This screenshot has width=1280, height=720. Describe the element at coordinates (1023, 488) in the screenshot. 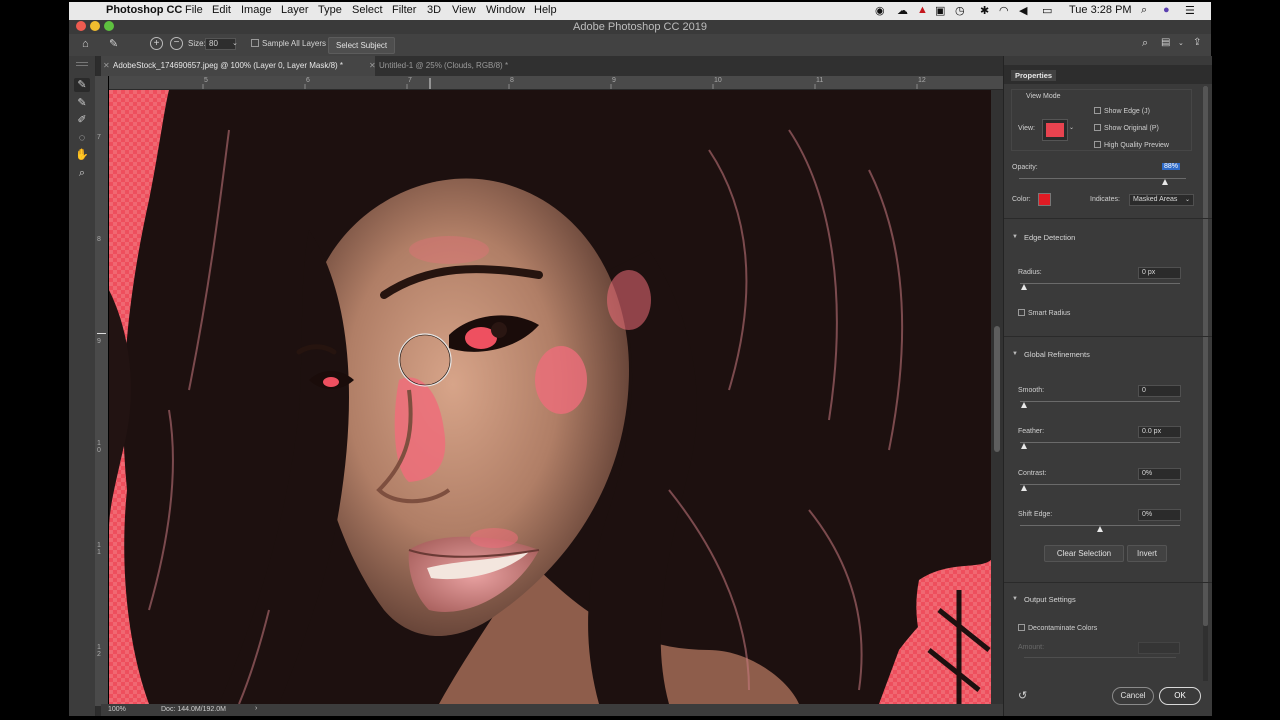

I see `contrast-slider-thumb` at that location.